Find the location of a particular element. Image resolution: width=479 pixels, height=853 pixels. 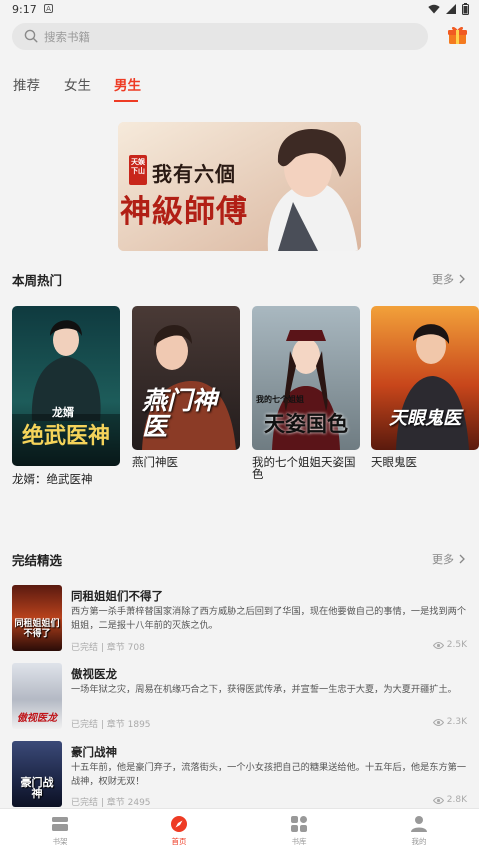

status-bar: 9:17 A is located at coordinates (239, 10).